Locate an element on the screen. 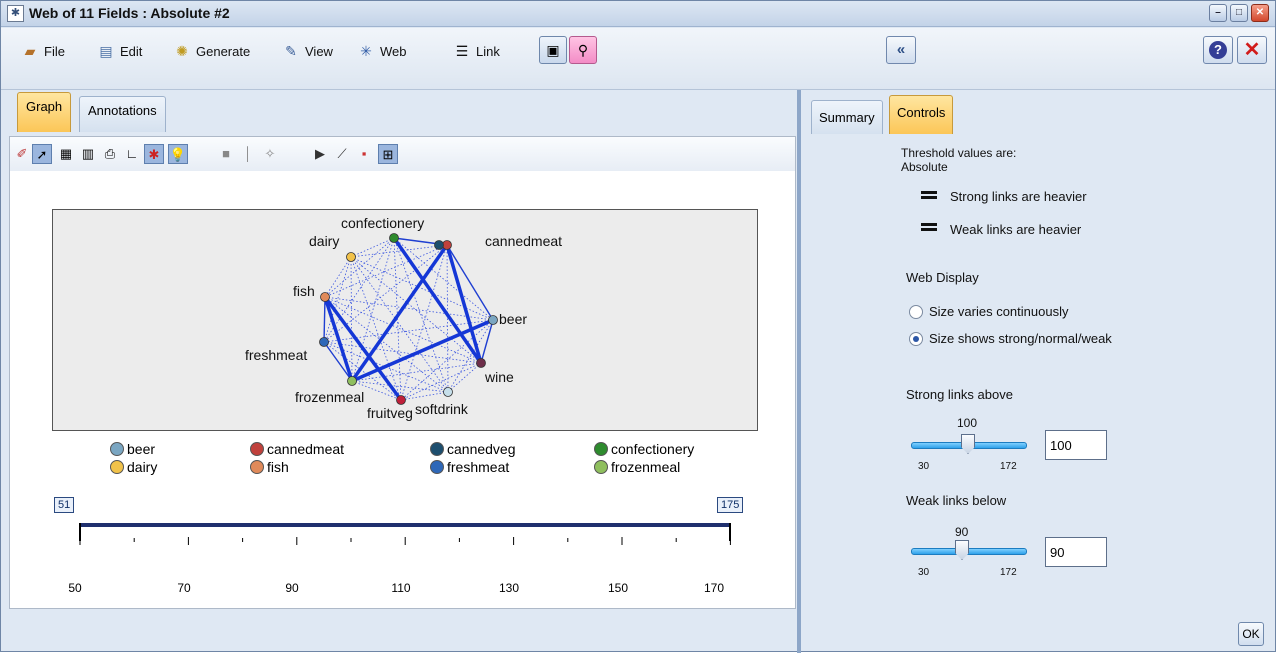 This screenshot has width=1276, height=653. color-icon: ▪ is located at coordinates (364, 154).